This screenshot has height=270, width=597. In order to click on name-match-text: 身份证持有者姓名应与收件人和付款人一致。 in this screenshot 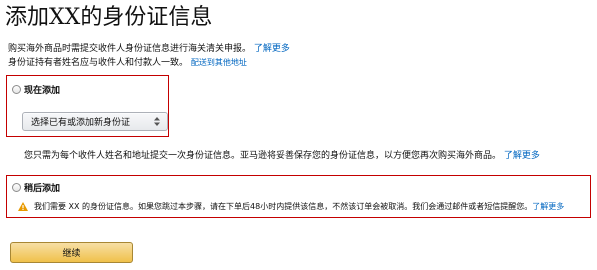, I will do `click(98, 63)`.